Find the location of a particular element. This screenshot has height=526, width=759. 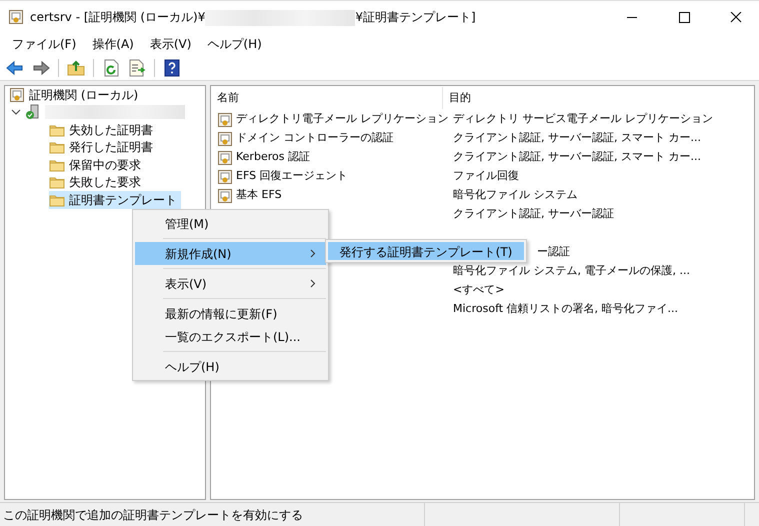

table-cell-text: ファイル回復 is located at coordinates (485, 176).